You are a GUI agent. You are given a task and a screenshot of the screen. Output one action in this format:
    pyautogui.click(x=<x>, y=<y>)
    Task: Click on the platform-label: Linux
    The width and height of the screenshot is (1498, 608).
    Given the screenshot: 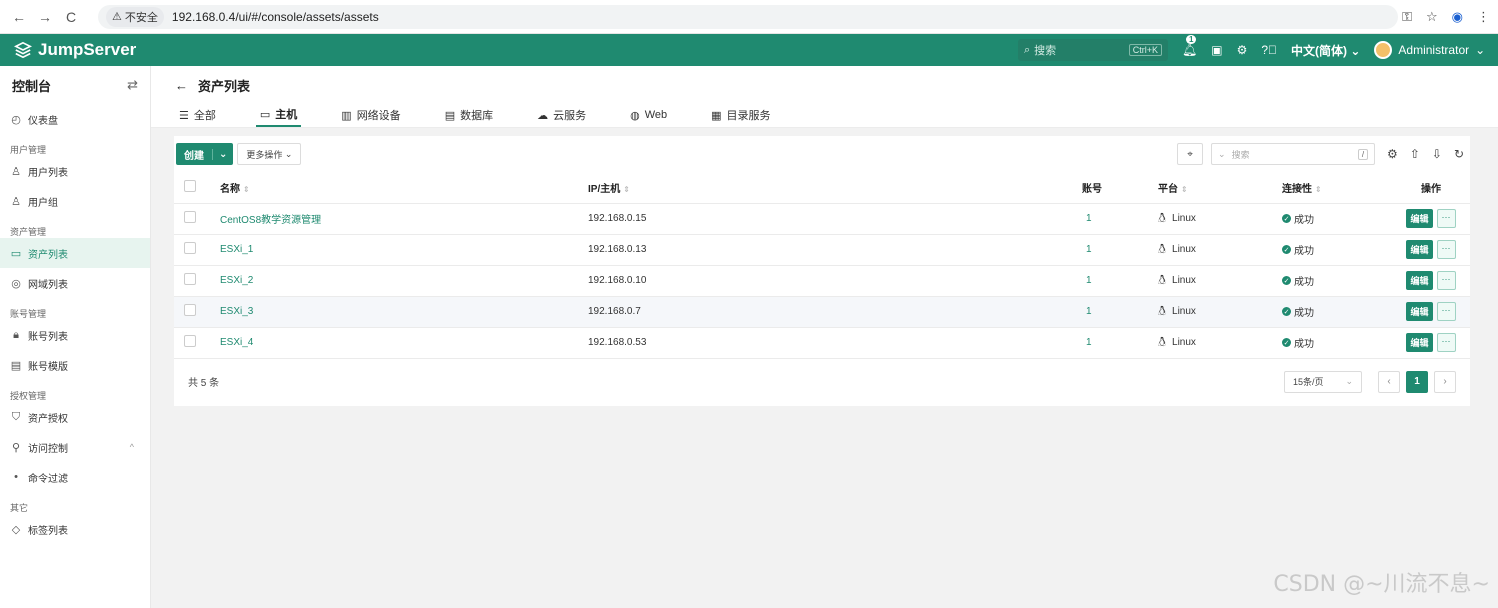 What is the action you would take?
    pyautogui.click(x=1184, y=218)
    